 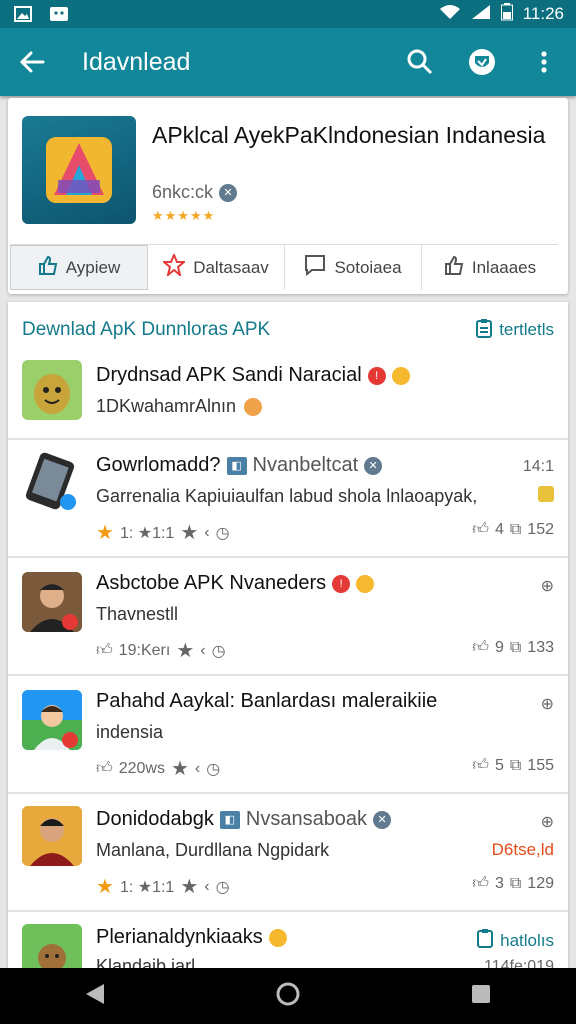 I want to click on item-title-row: Gowrlomadd? ◧ Nvanbeltcat ✕, so click(x=239, y=465).